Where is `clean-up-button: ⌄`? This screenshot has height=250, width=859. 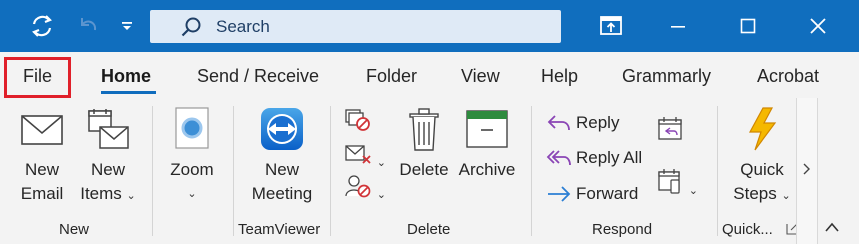
clean-up-button: ⌄ is located at coordinates (365, 158).